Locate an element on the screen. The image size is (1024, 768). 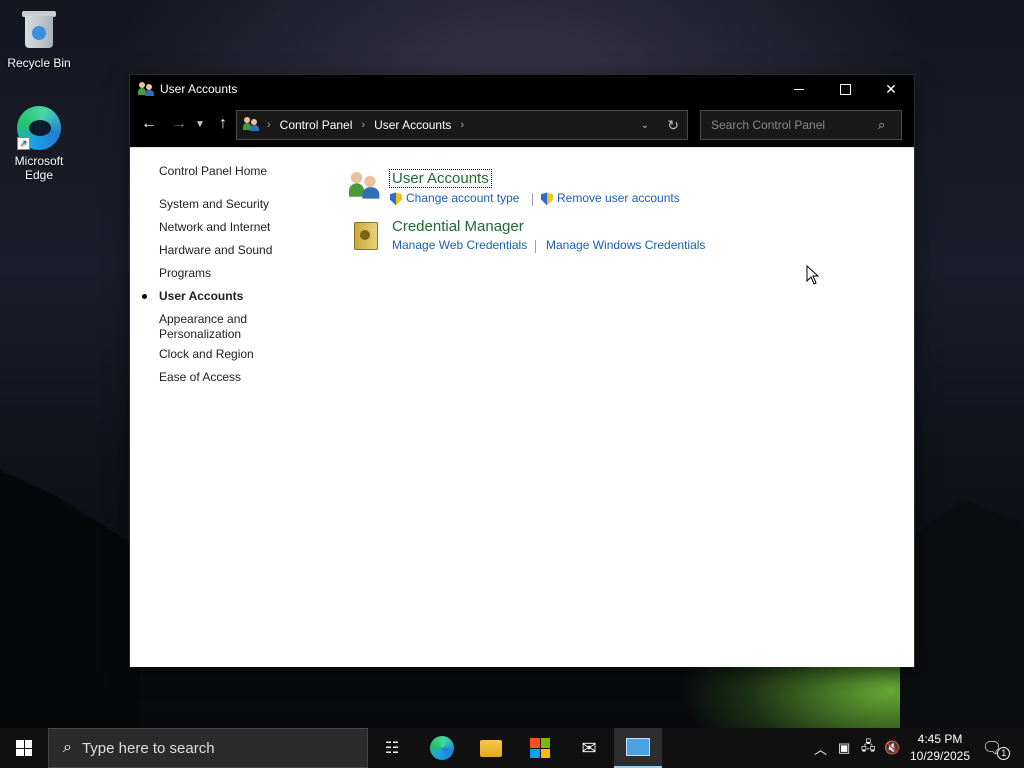
up-button: ↑ is located at coordinates (223, 124).